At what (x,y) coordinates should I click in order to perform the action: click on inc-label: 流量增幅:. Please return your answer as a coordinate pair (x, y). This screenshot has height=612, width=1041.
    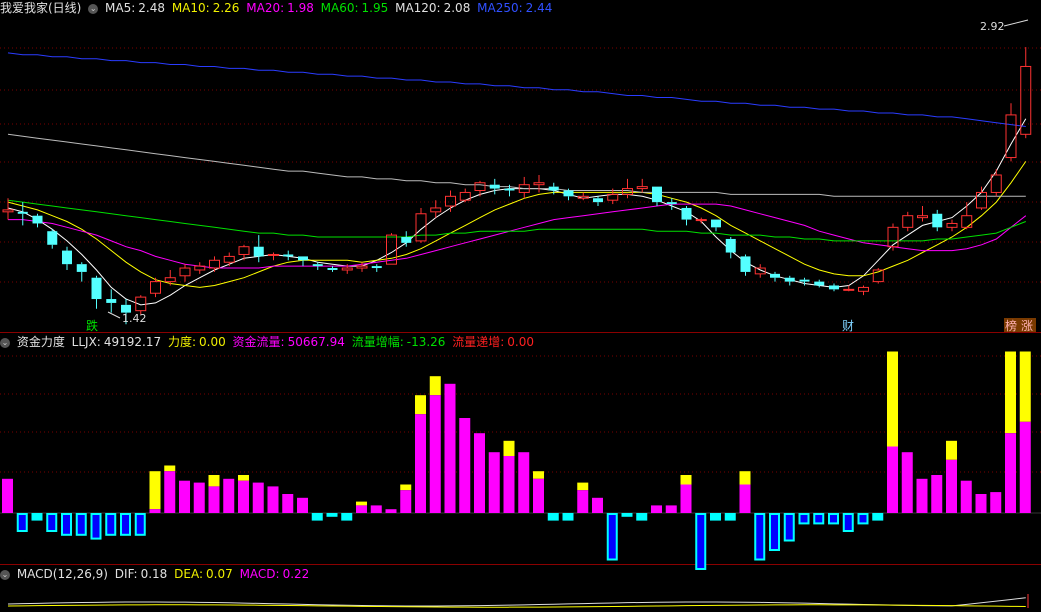
    Looking at the image, I should click on (377, 342).